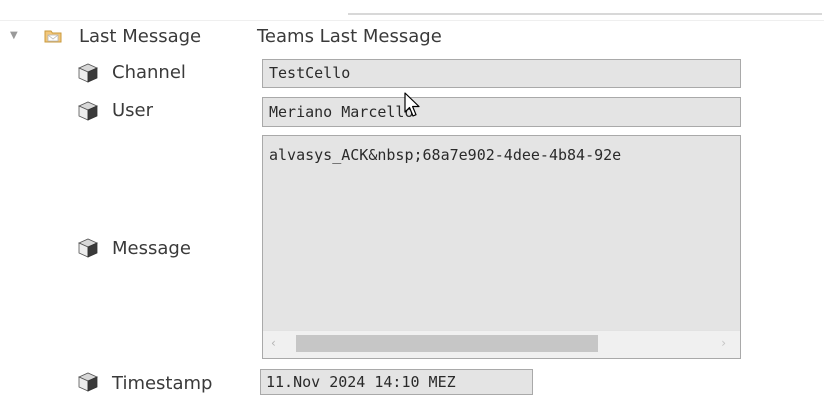 Image resolution: width=828 pixels, height=397 pixels. What do you see at coordinates (447, 343) in the screenshot?
I see `scrollbar-thumb` at bounding box center [447, 343].